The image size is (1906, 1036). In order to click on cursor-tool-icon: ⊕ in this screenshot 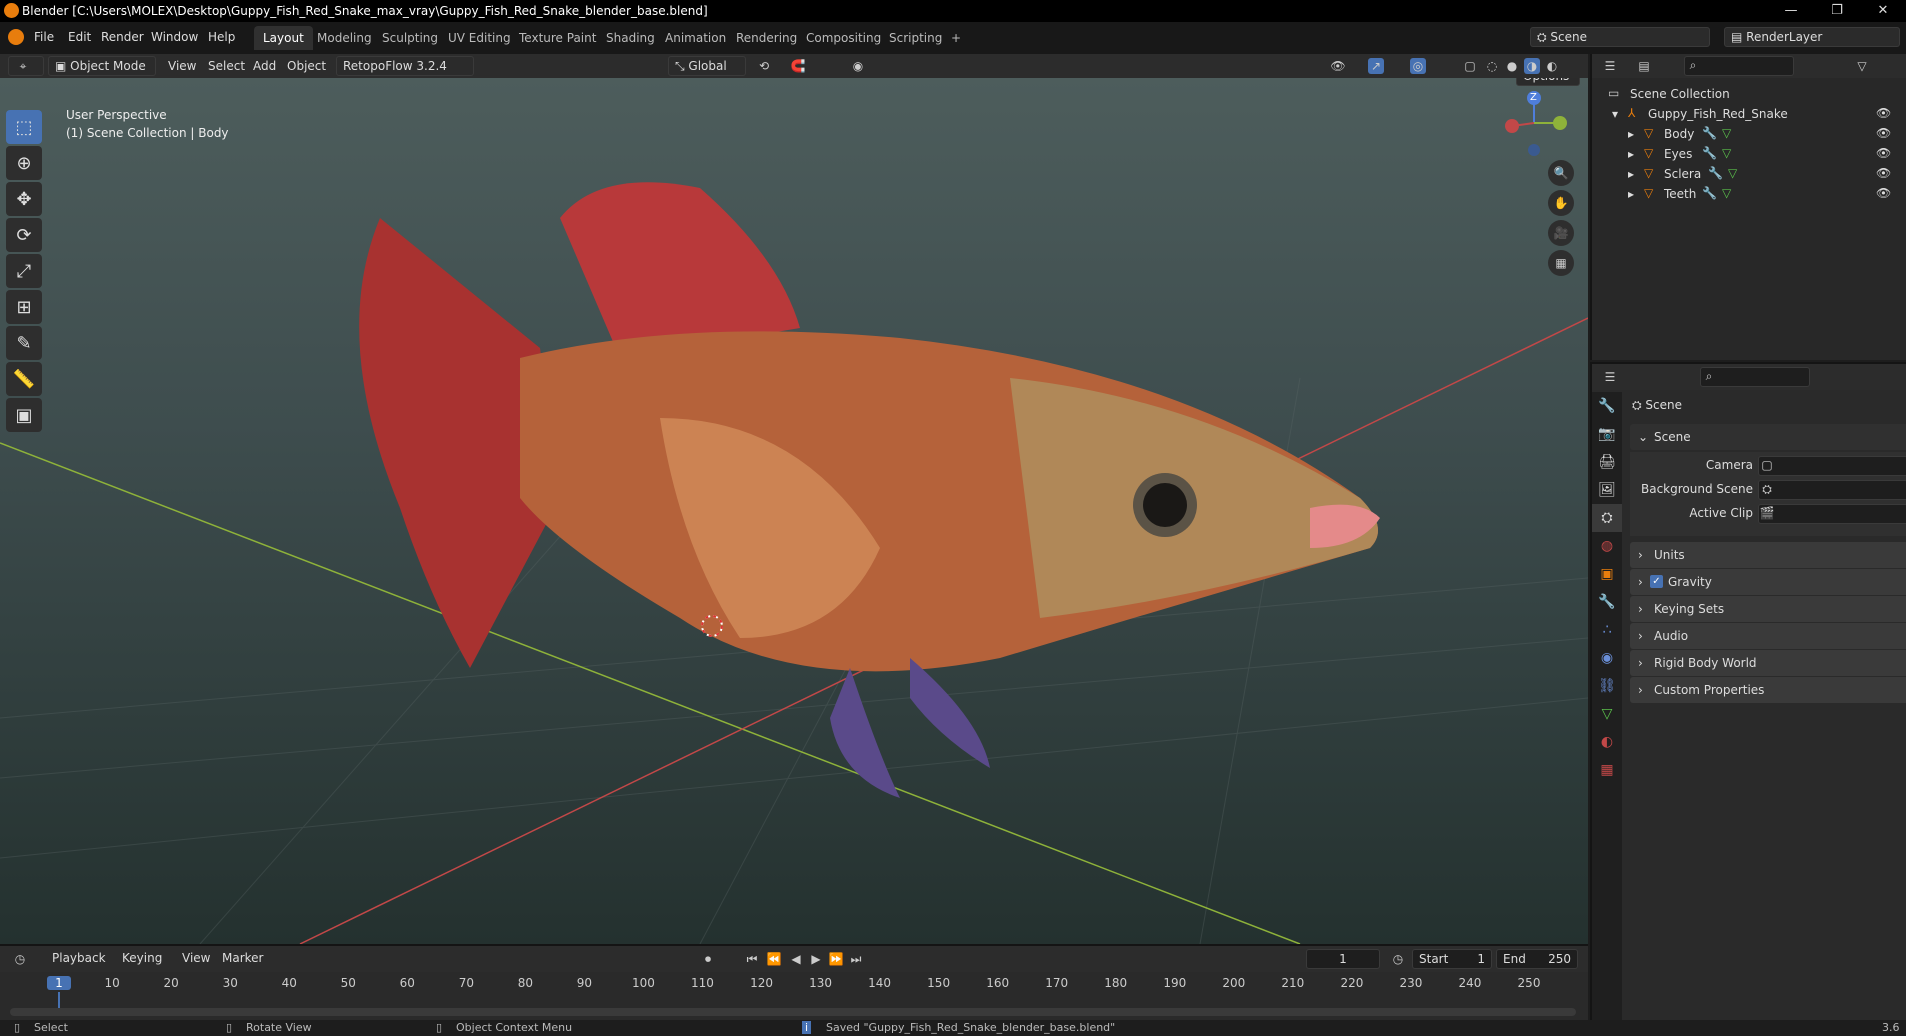, I will do `click(24, 163)`.